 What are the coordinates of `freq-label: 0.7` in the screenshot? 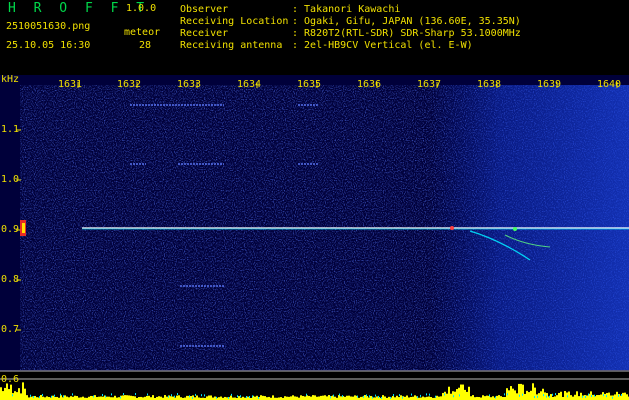 It's located at (10, 329).